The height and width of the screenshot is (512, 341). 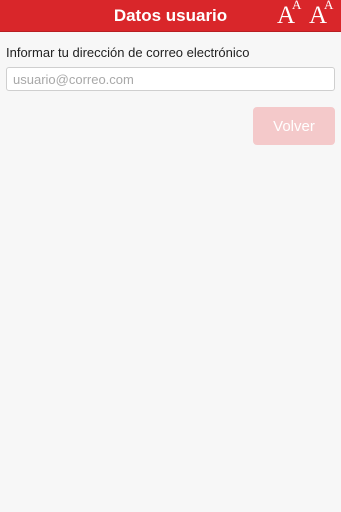 What do you see at coordinates (292, 15) in the screenshot?
I see `font-size-increase-button: A A` at bounding box center [292, 15].